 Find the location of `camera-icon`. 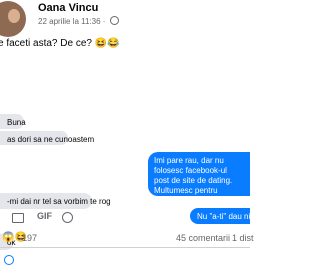

camera-icon is located at coordinates (18, 218).